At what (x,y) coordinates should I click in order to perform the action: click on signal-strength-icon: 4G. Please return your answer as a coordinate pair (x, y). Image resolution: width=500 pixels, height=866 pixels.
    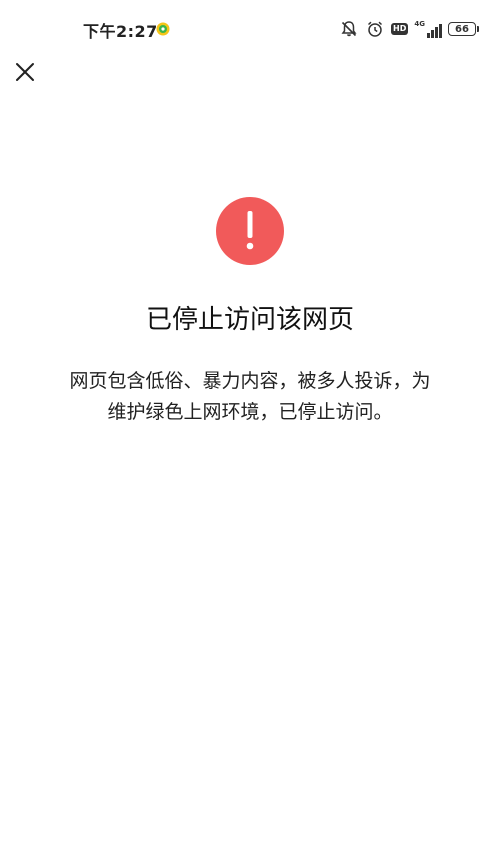
    Looking at the image, I should click on (428, 29).